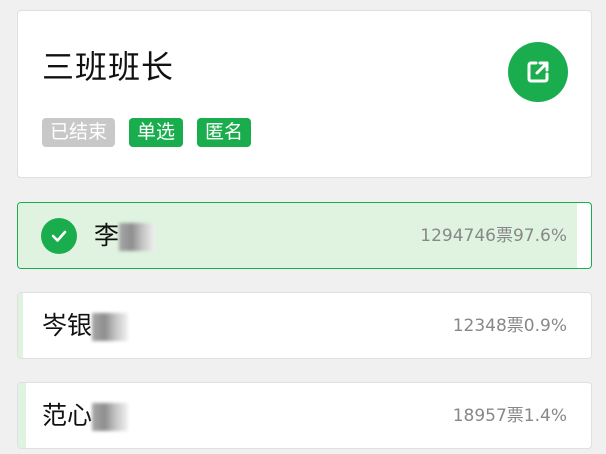  I want to click on option-stats: 18957票1.4%, so click(510, 416).